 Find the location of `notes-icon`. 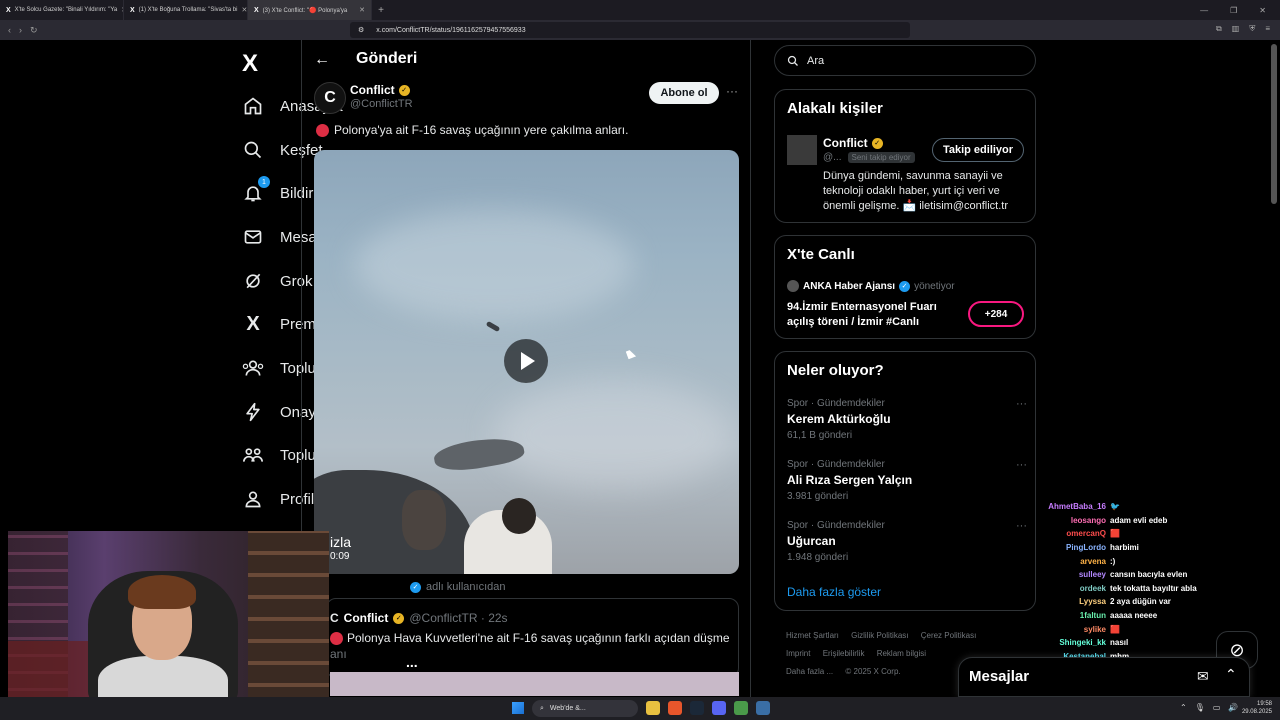

notes-icon is located at coordinates (253, 455).